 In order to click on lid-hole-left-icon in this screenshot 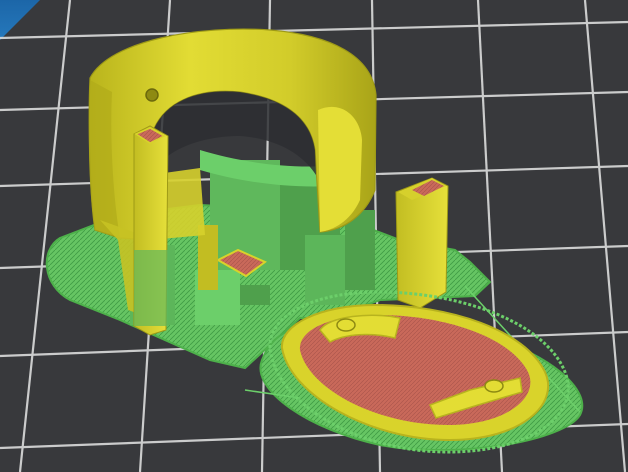, I will do `click(346, 325)`.